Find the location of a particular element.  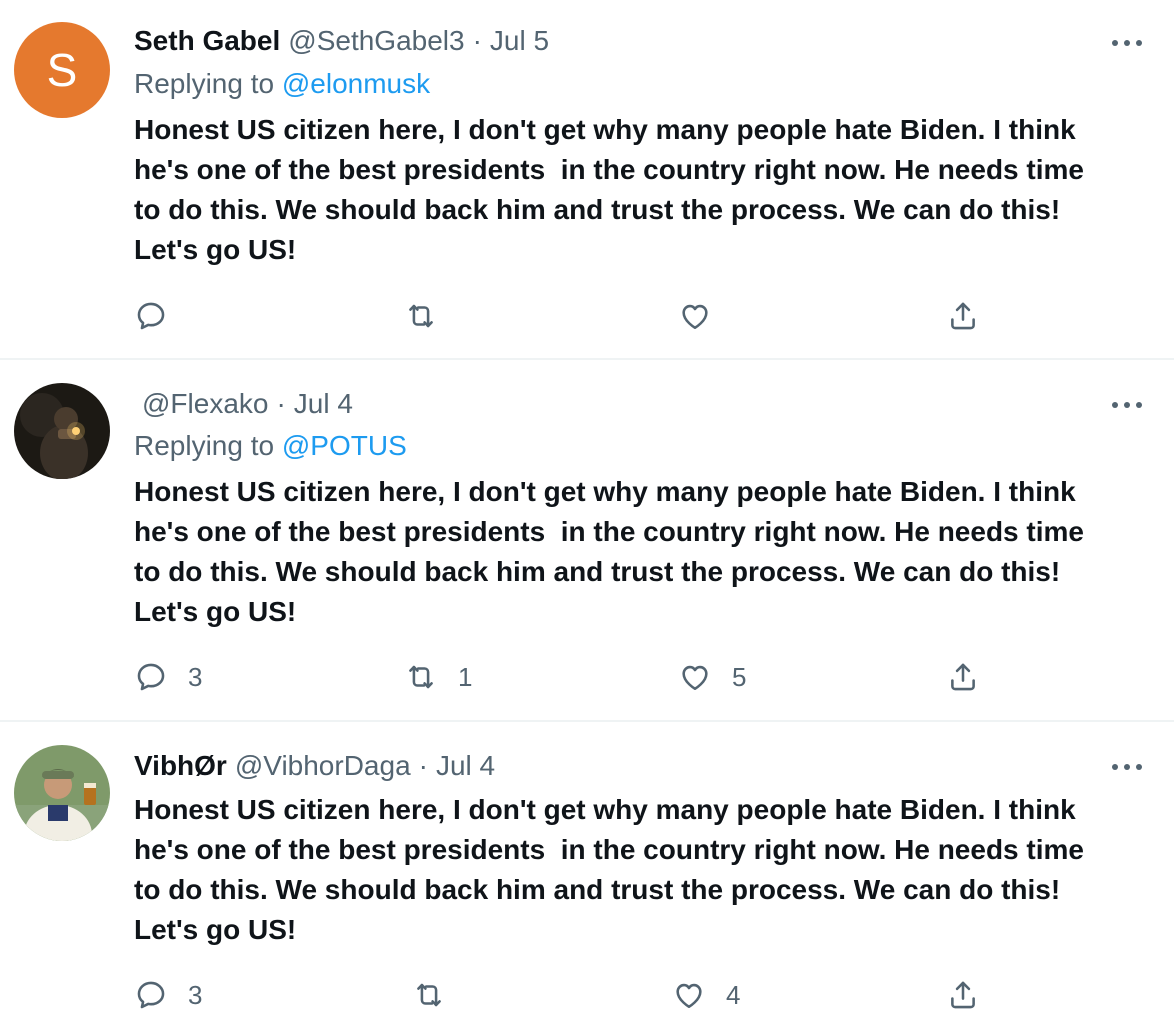

tweet-date: Jul 5 is located at coordinates (519, 41).